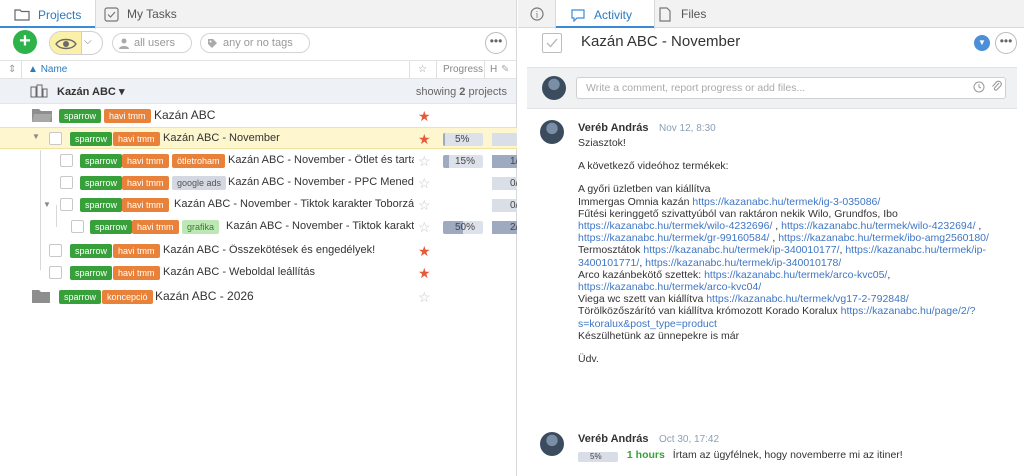 This screenshot has width=1024, height=476. Describe the element at coordinates (149, 14) in the screenshot. I see `tab-my-tasks: My Tasks` at that location.